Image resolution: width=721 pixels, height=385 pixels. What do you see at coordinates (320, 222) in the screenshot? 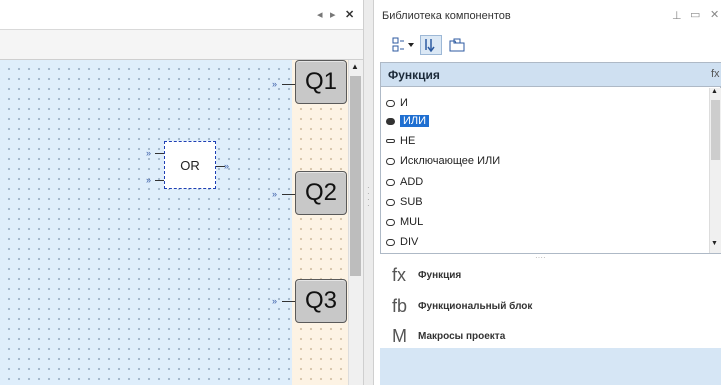
I see `output-strip` at bounding box center [320, 222].